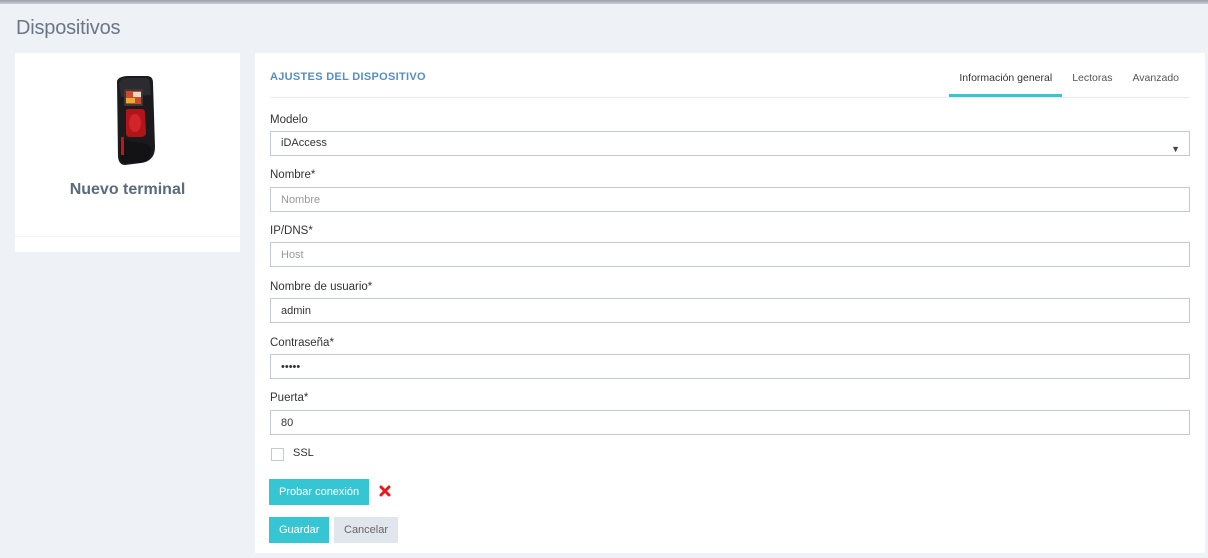  What do you see at coordinates (1155, 80) in the screenshot?
I see `tab-advanced: Avanzado` at bounding box center [1155, 80].